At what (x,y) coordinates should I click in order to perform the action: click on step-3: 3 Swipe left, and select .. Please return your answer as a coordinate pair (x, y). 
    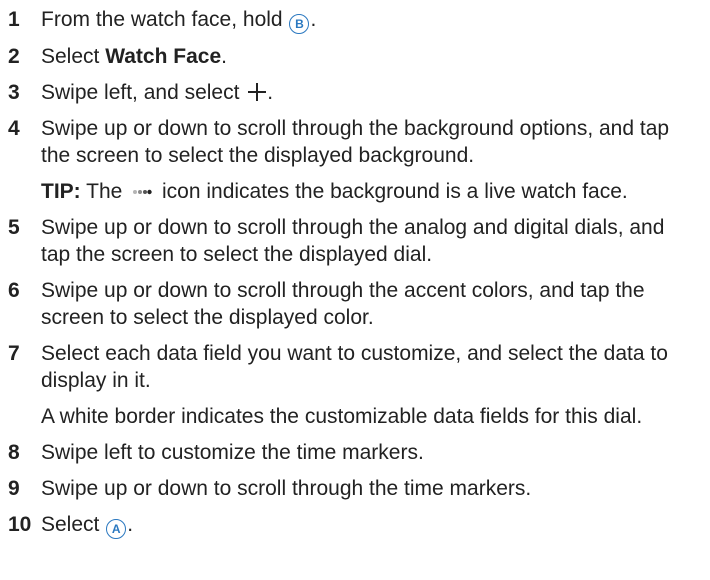
    Looking at the image, I should click on (353, 92).